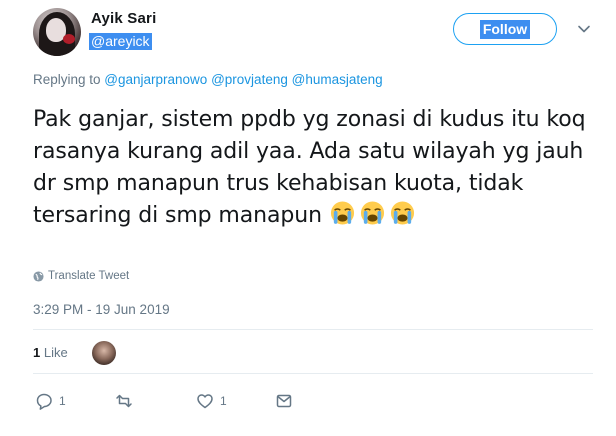 The image size is (616, 436). I want to click on like-button: 1, so click(211, 401).